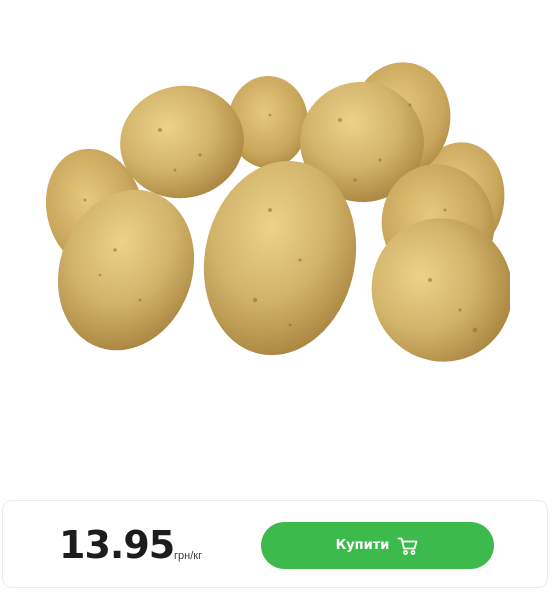 The image size is (554, 600). Describe the element at coordinates (408, 546) in the screenshot. I see `cart-icon` at that location.